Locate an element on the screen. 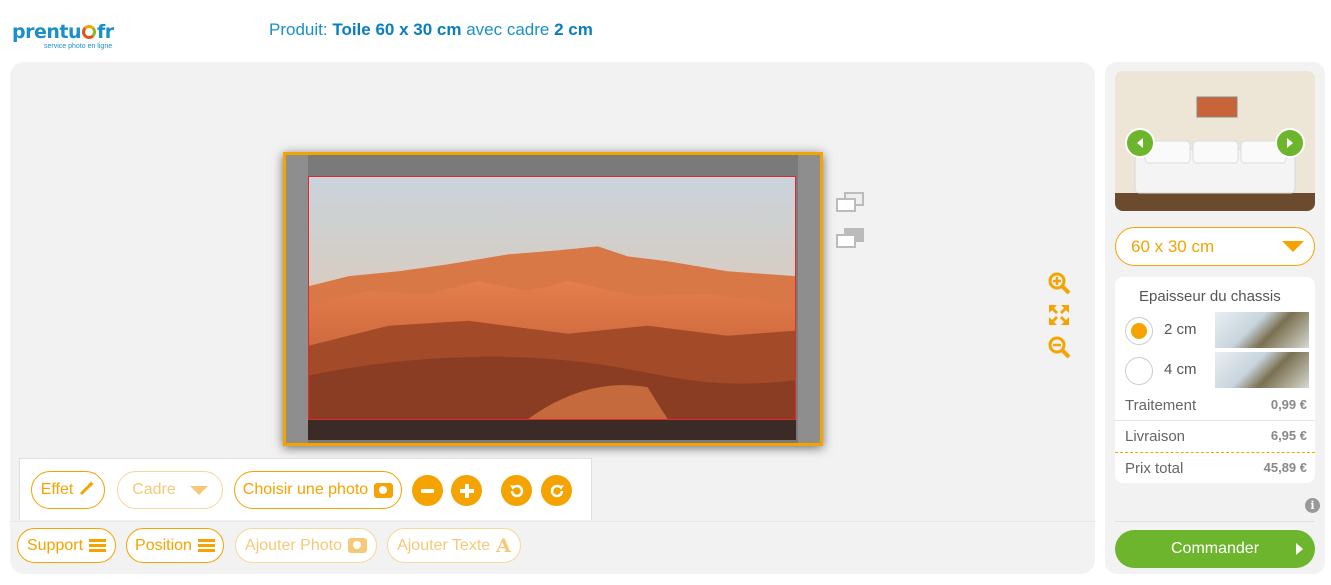 Image resolution: width=1331 pixels, height=585 pixels. choose-photo-button: Choisir une photo is located at coordinates (318, 490).